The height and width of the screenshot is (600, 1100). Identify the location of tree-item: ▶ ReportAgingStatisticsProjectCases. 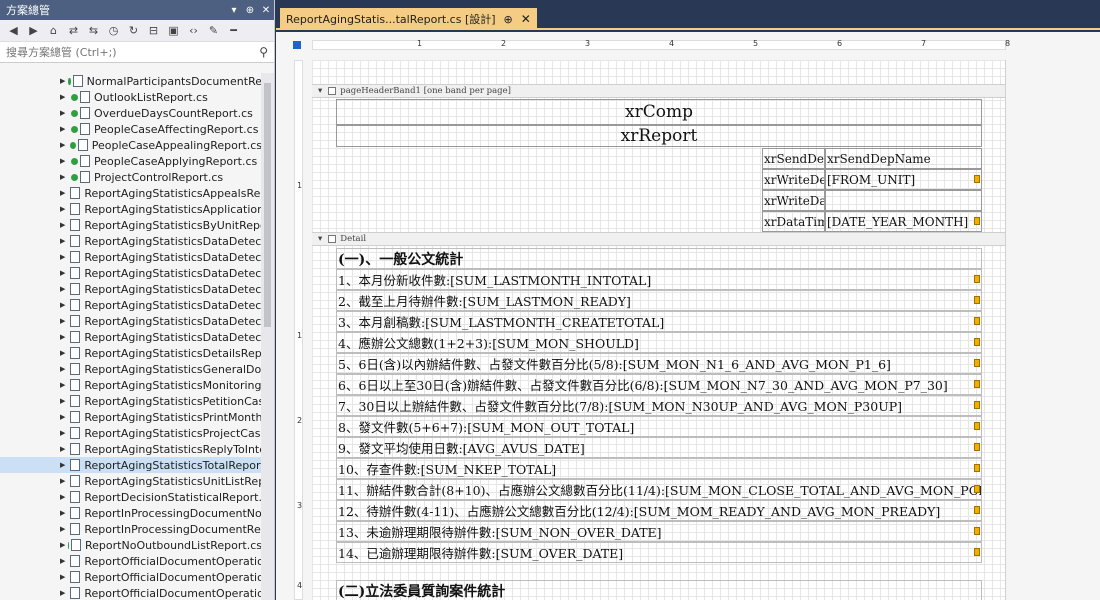
(131, 433).